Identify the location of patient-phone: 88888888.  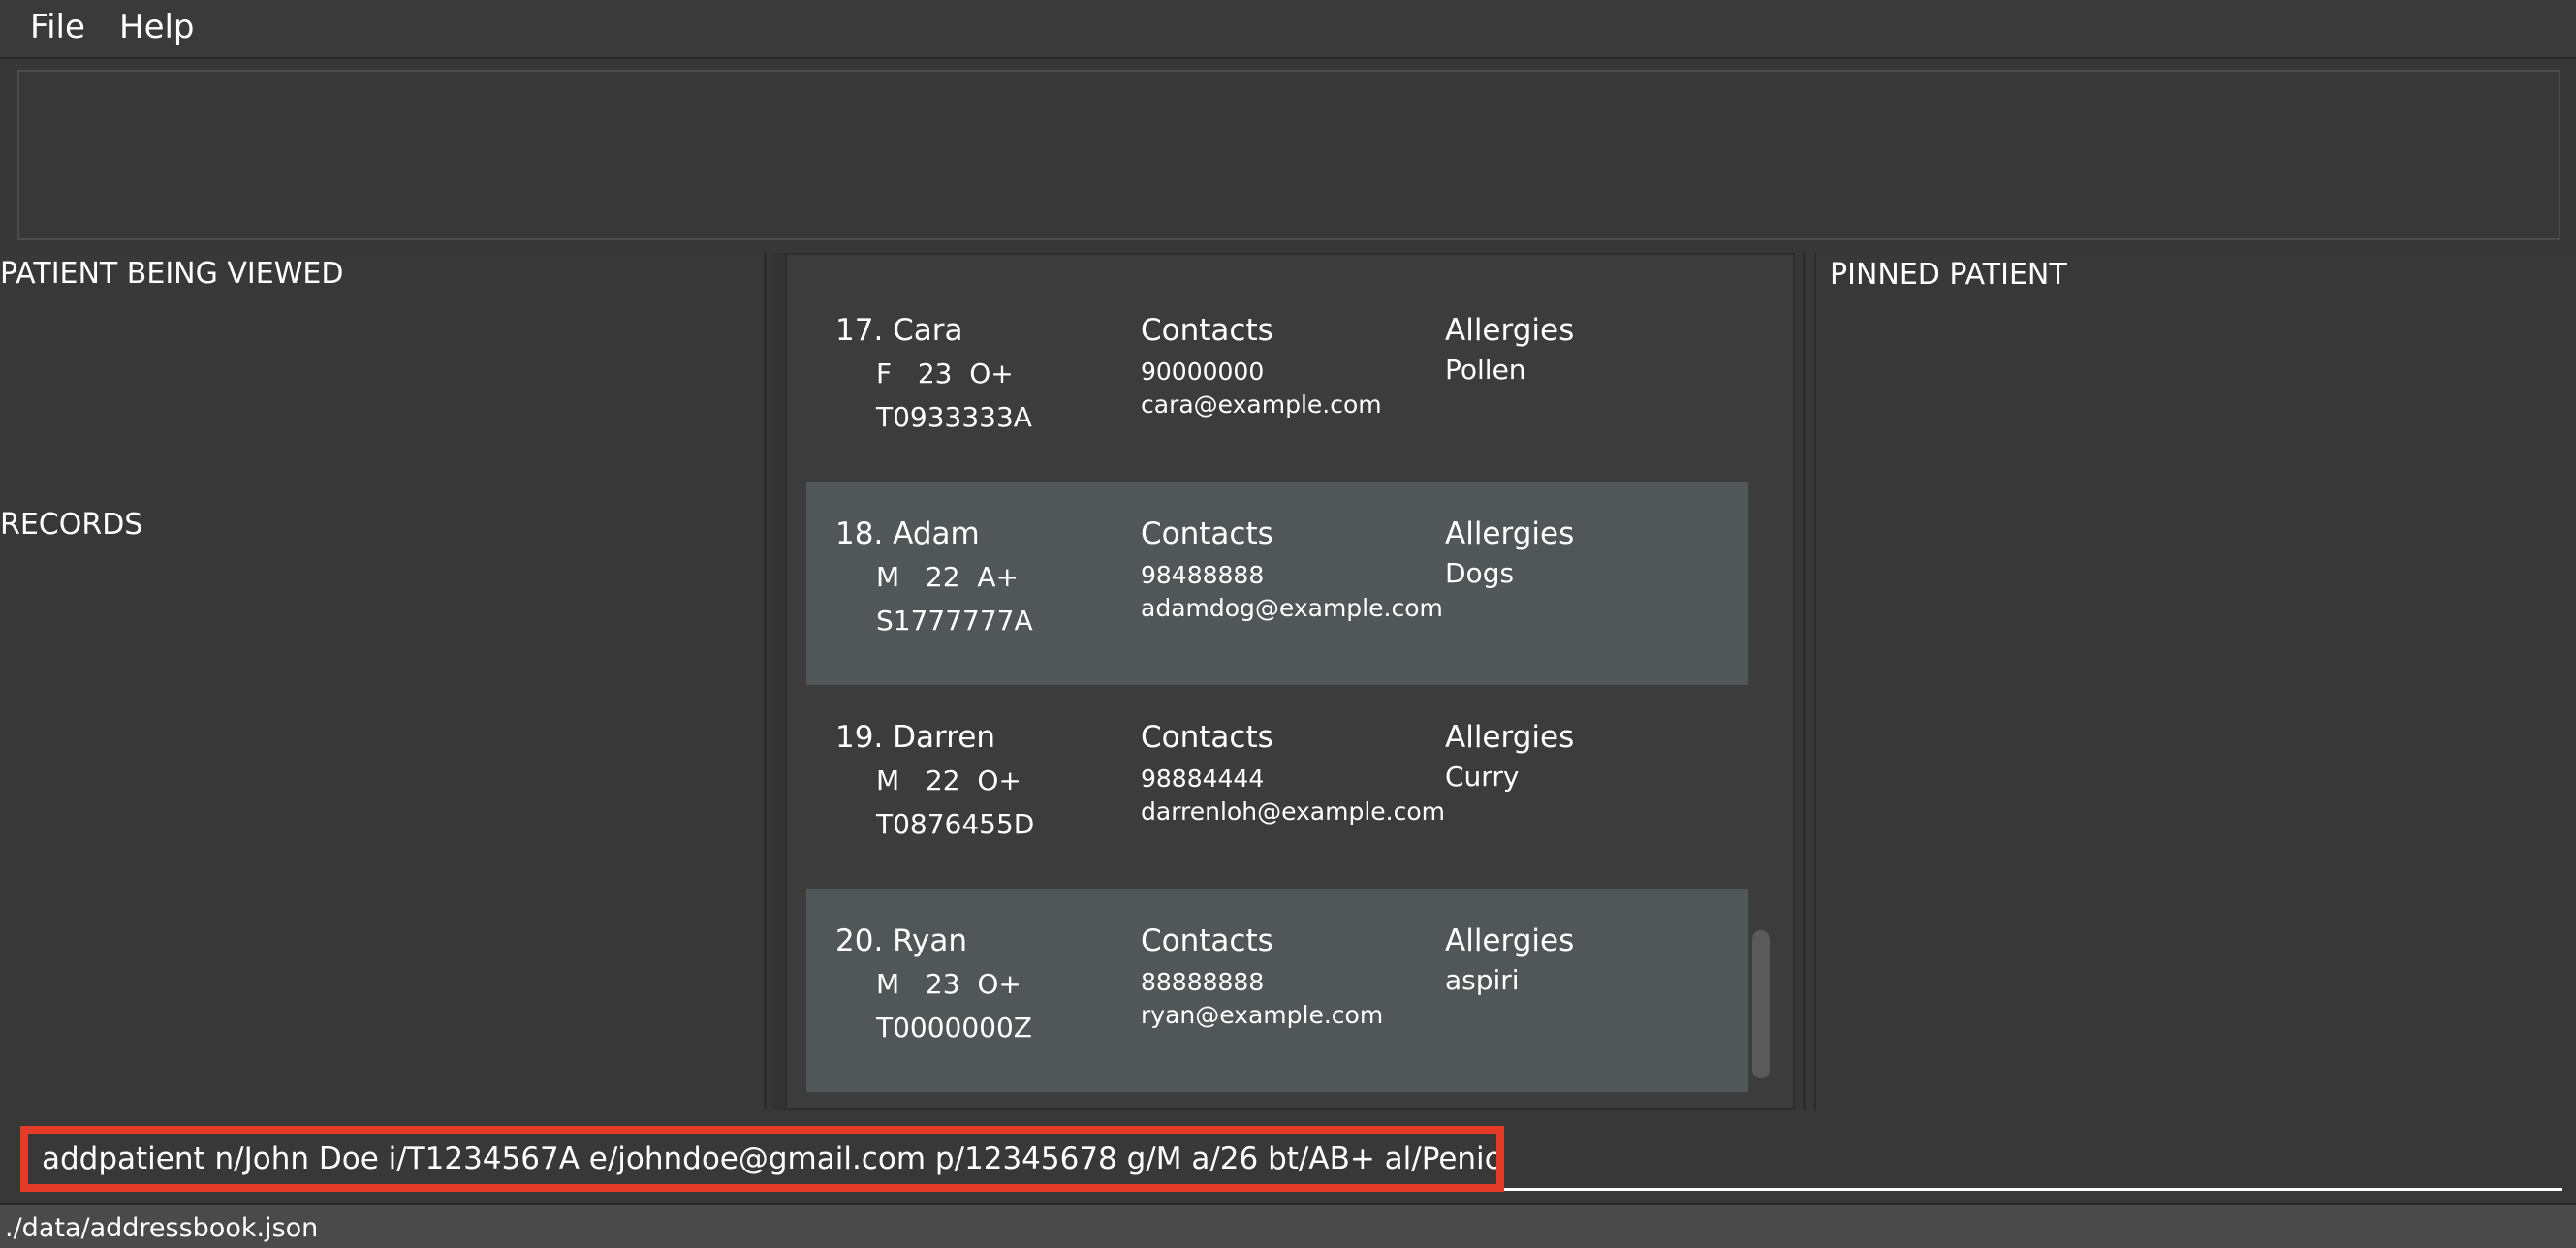
(1203, 982).